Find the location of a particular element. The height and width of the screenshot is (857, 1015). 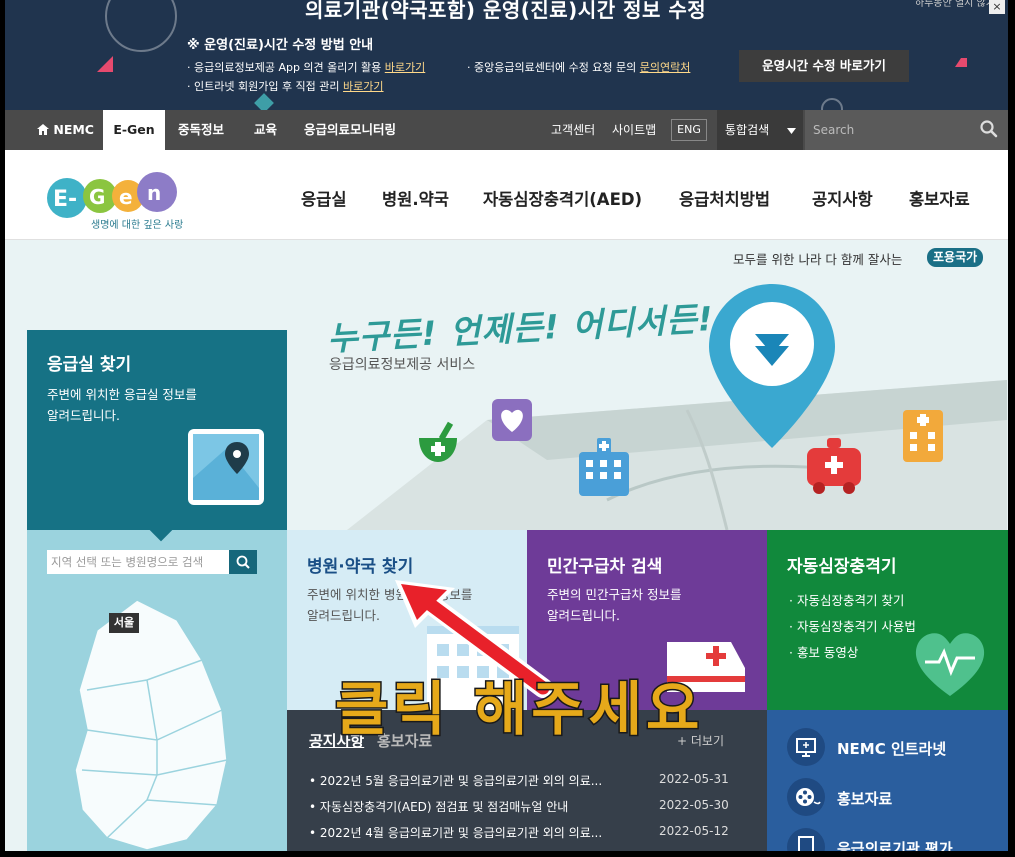

film-reel-icon is located at coordinates (806, 797).